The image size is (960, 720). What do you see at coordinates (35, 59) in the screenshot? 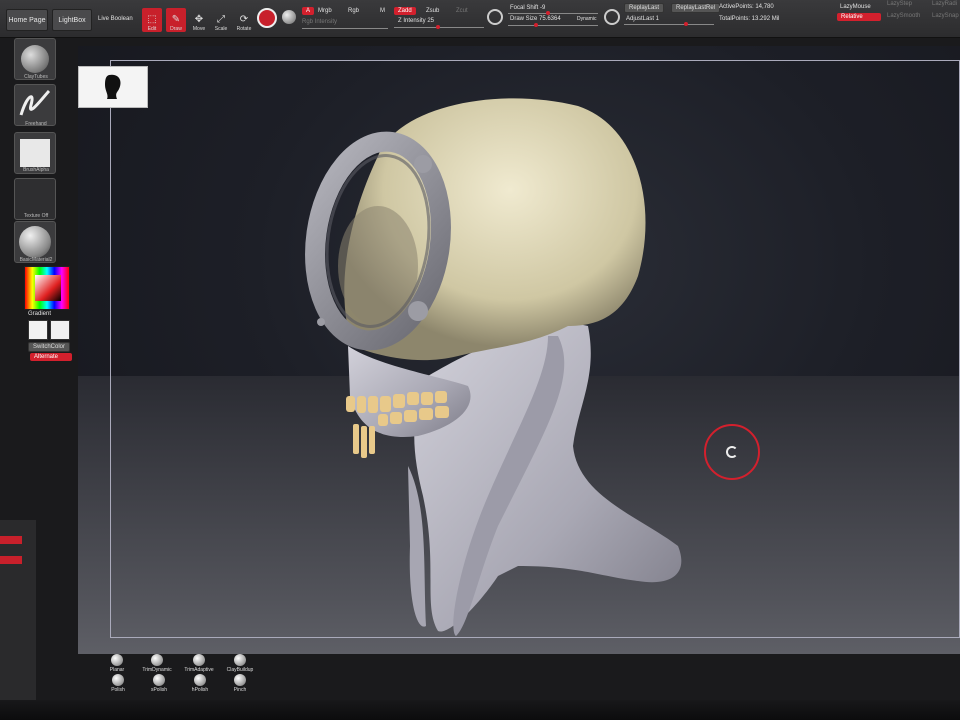
I see `claytubes-icon` at bounding box center [35, 59].